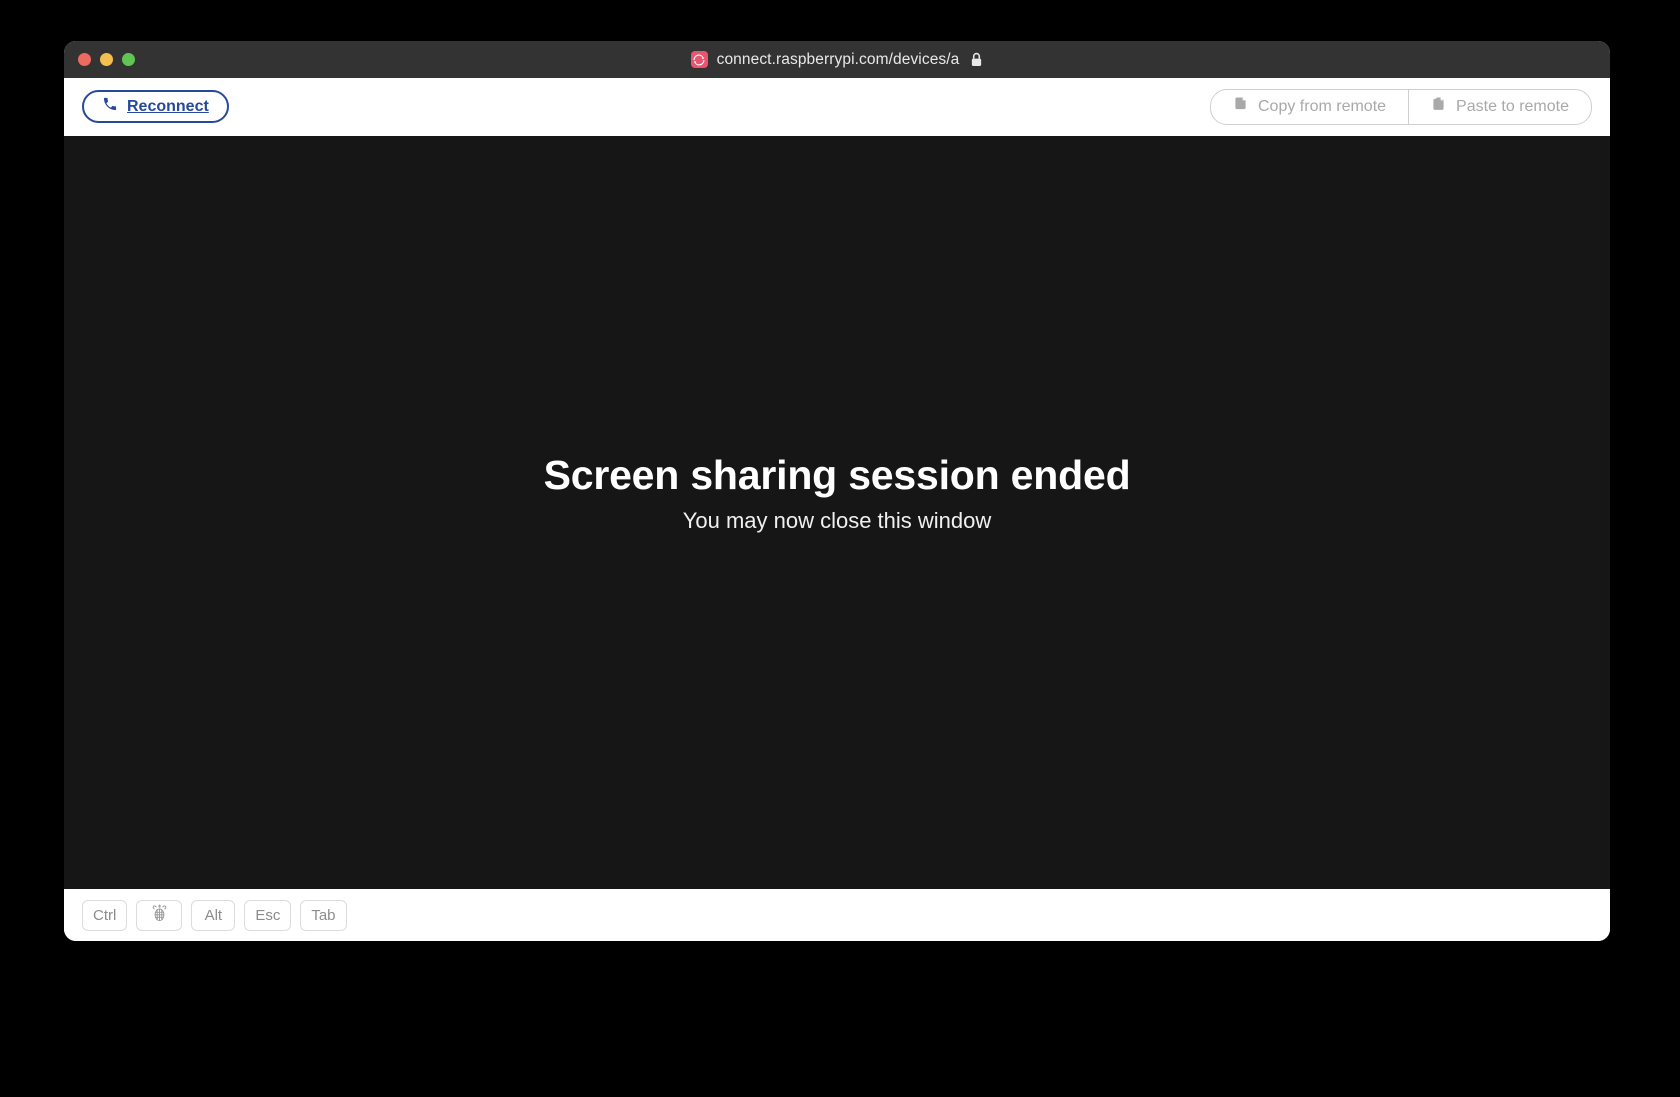 The width and height of the screenshot is (1680, 1097). I want to click on phone-icon, so click(110, 106).